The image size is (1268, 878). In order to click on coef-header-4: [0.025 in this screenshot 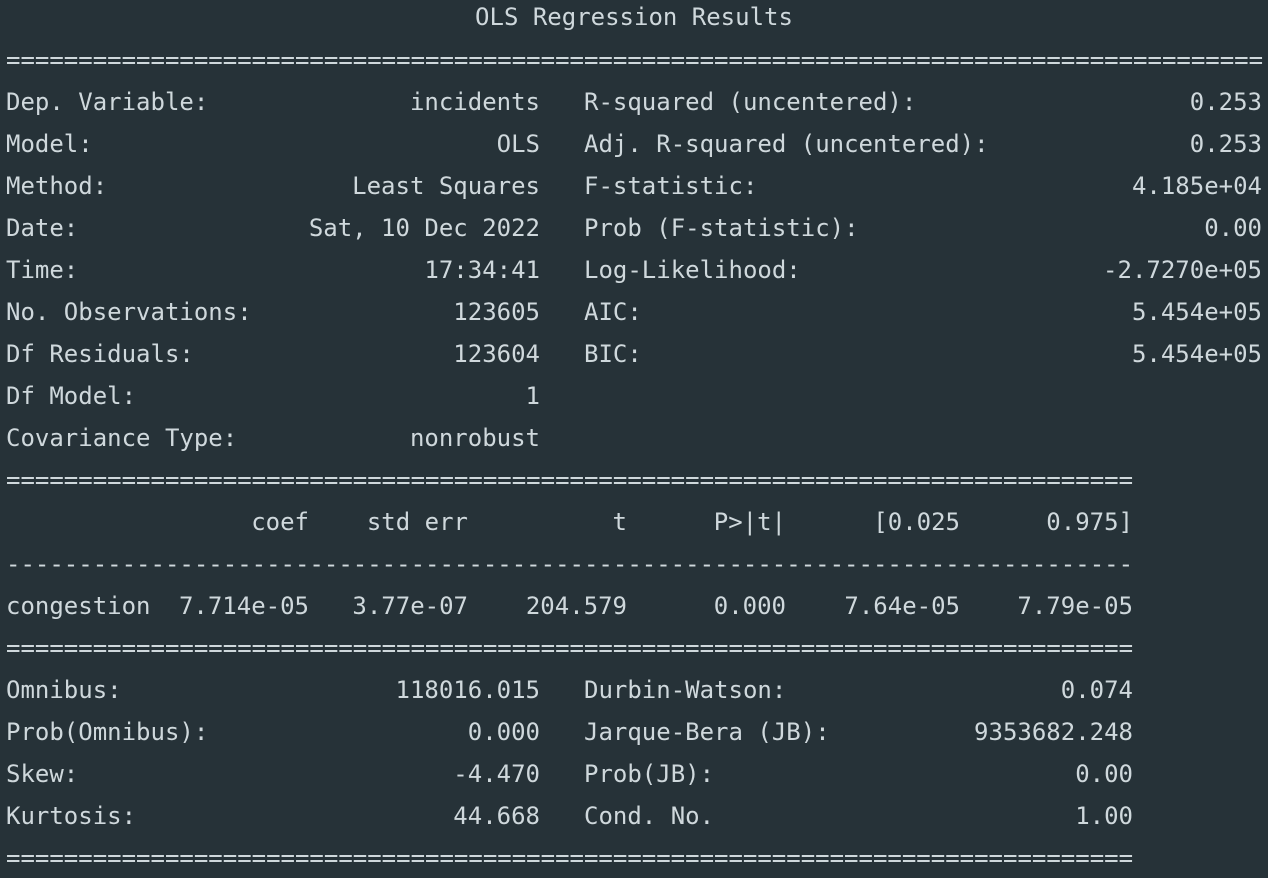, I will do `click(916, 522)`.